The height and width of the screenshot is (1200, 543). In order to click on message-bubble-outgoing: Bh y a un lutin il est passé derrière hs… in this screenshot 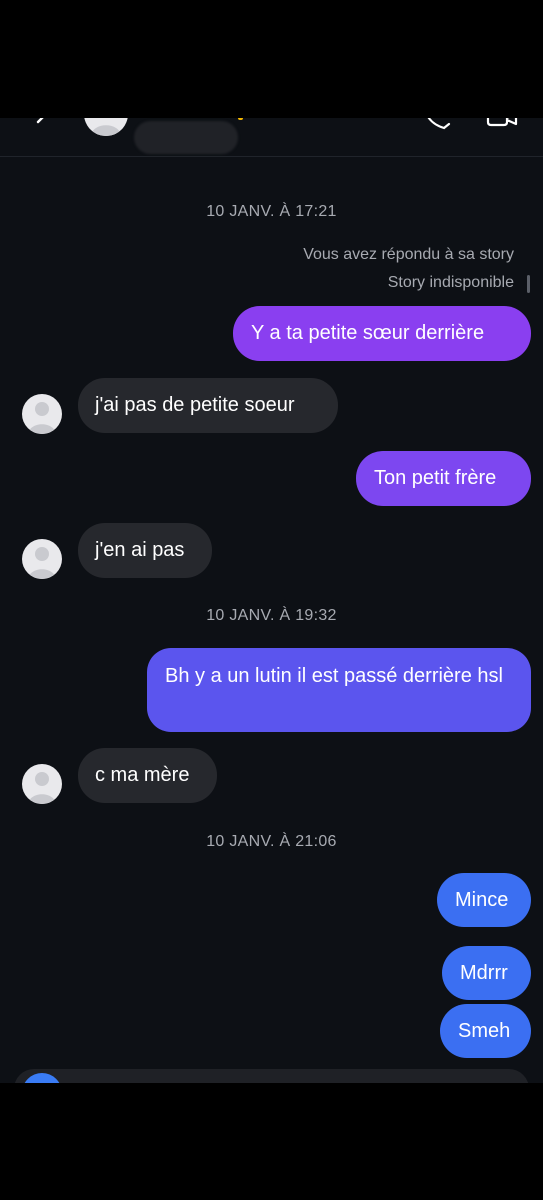, I will do `click(339, 690)`.